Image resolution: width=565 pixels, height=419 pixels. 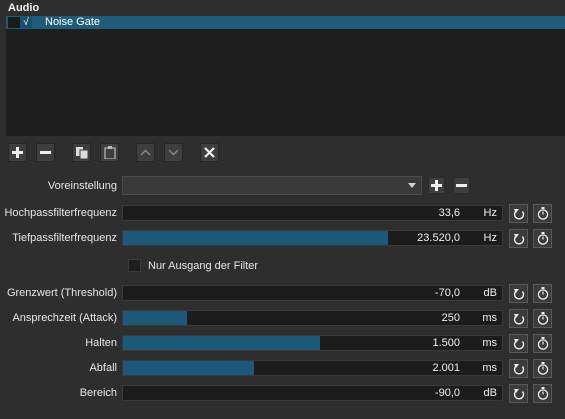 I want to click on param-slider-halten: 1.500 ms, so click(x=312, y=343).